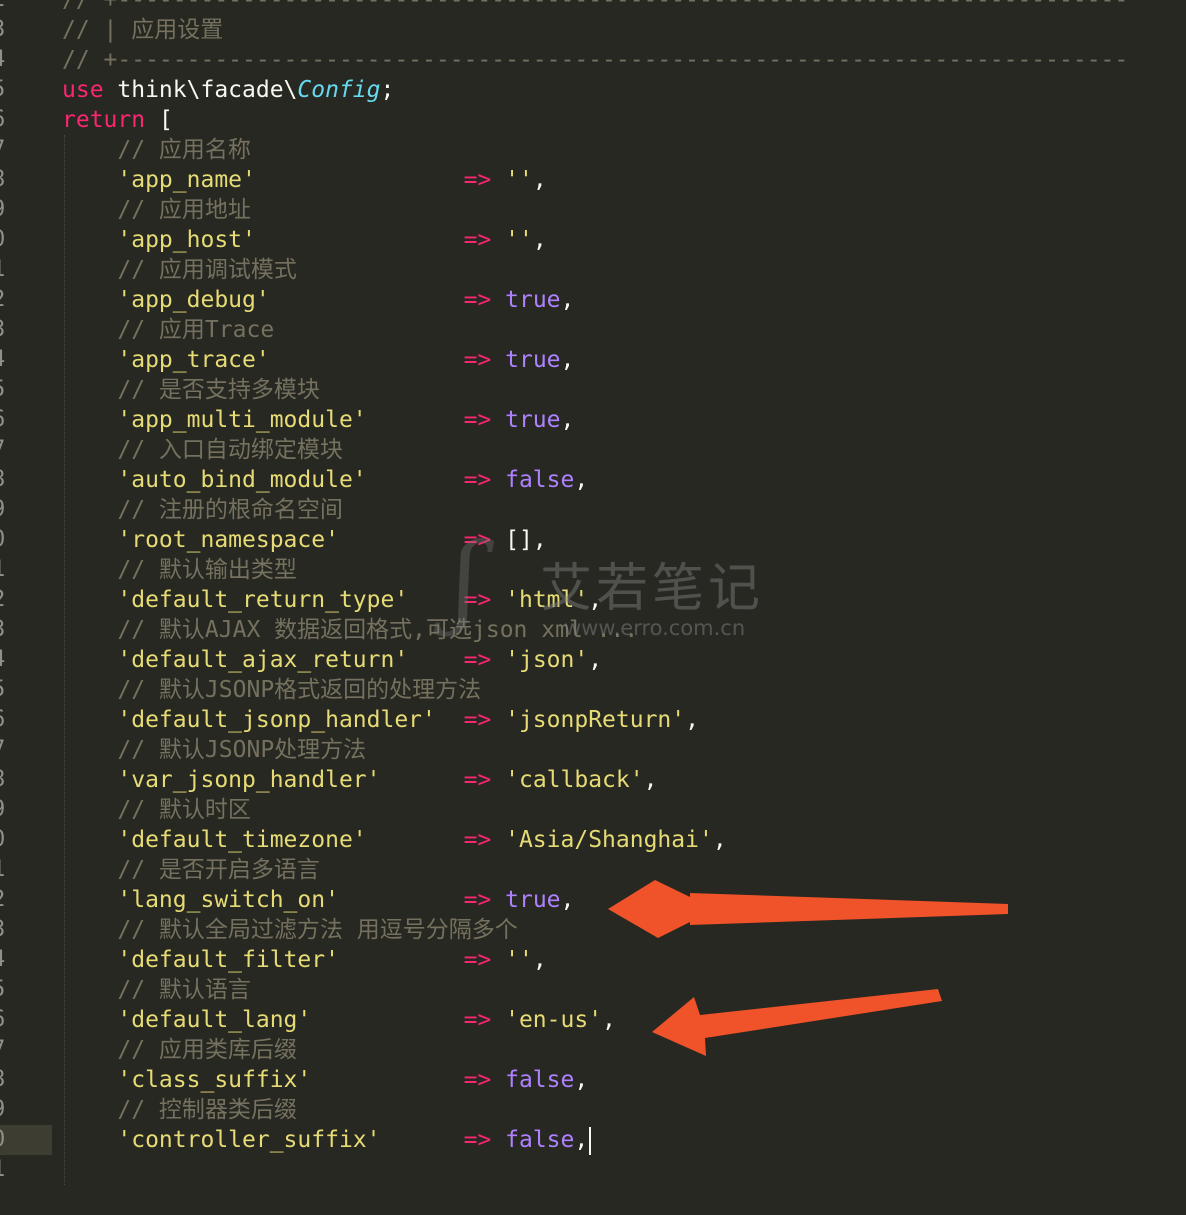 The image size is (1186, 1215). What do you see at coordinates (593, 180) in the screenshot?
I see `code-line: 8 'app_name' => '',` at bounding box center [593, 180].